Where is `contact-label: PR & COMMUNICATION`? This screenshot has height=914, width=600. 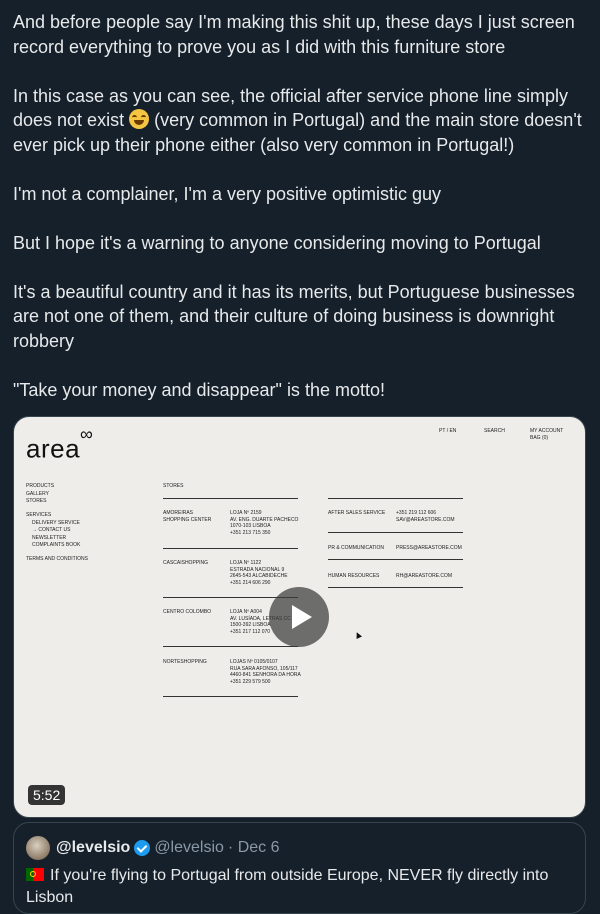
contact-label: PR & COMMUNICATION is located at coordinates (356, 548).